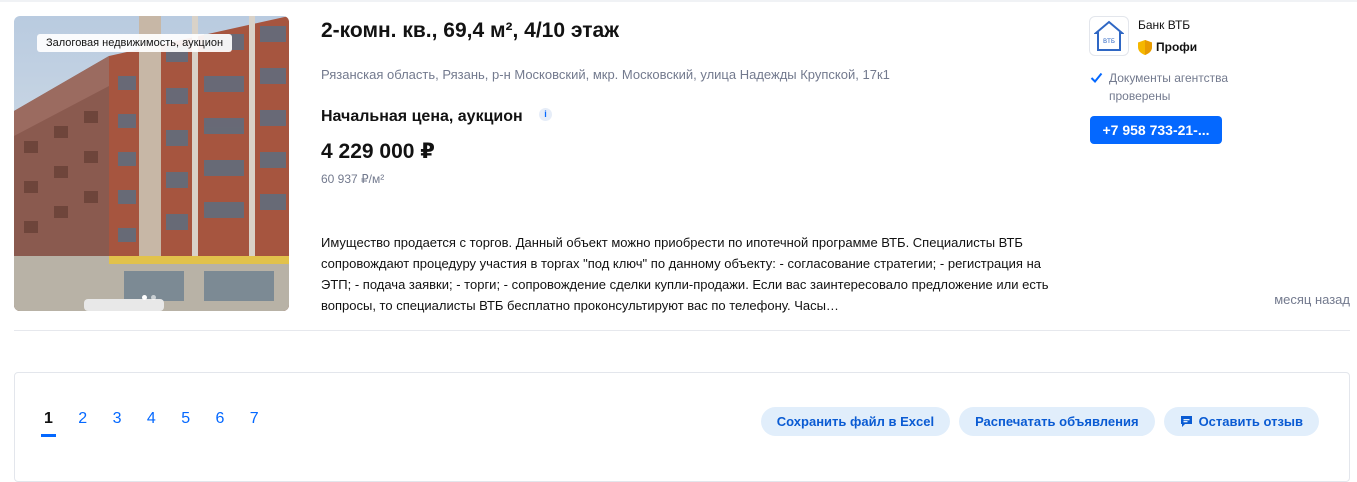 This screenshot has width=1357, height=482. I want to click on chat-icon, so click(1186, 421).